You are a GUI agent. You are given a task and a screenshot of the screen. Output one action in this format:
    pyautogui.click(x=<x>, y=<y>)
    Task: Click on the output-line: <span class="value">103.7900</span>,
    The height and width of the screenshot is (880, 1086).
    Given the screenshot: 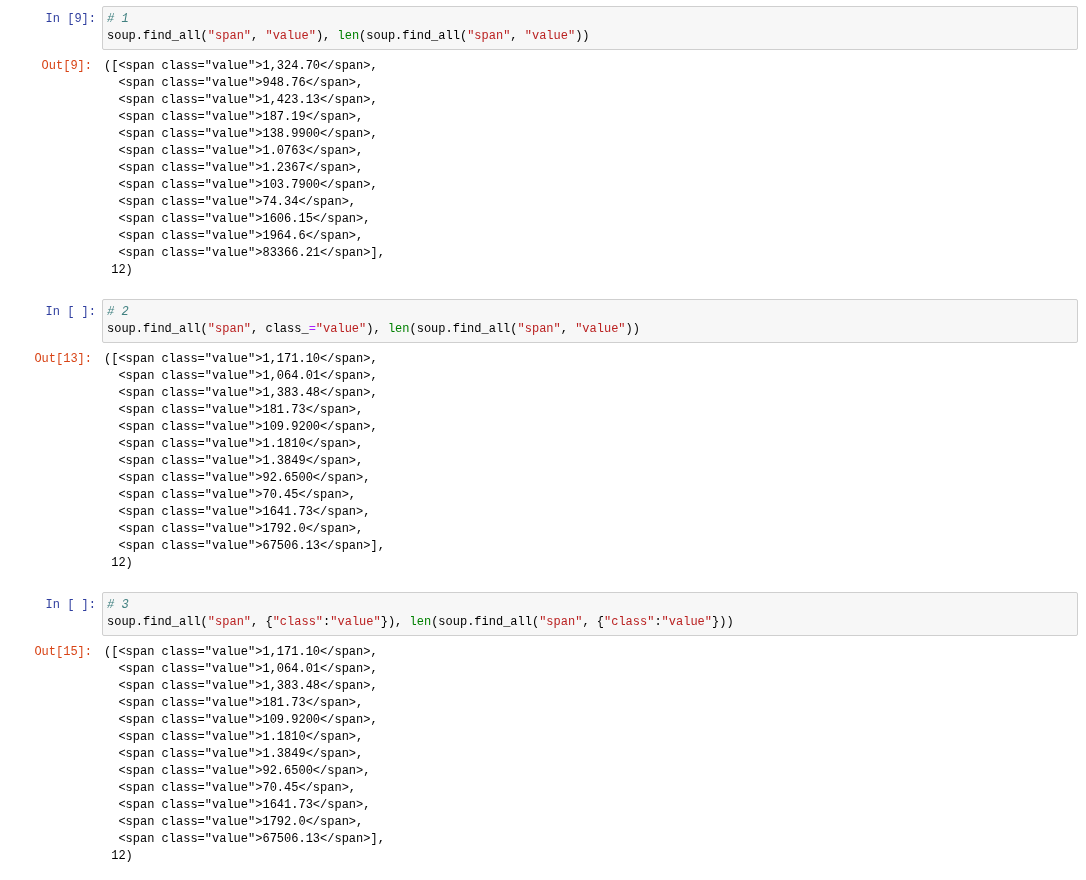 What is the action you would take?
    pyautogui.click(x=248, y=185)
    